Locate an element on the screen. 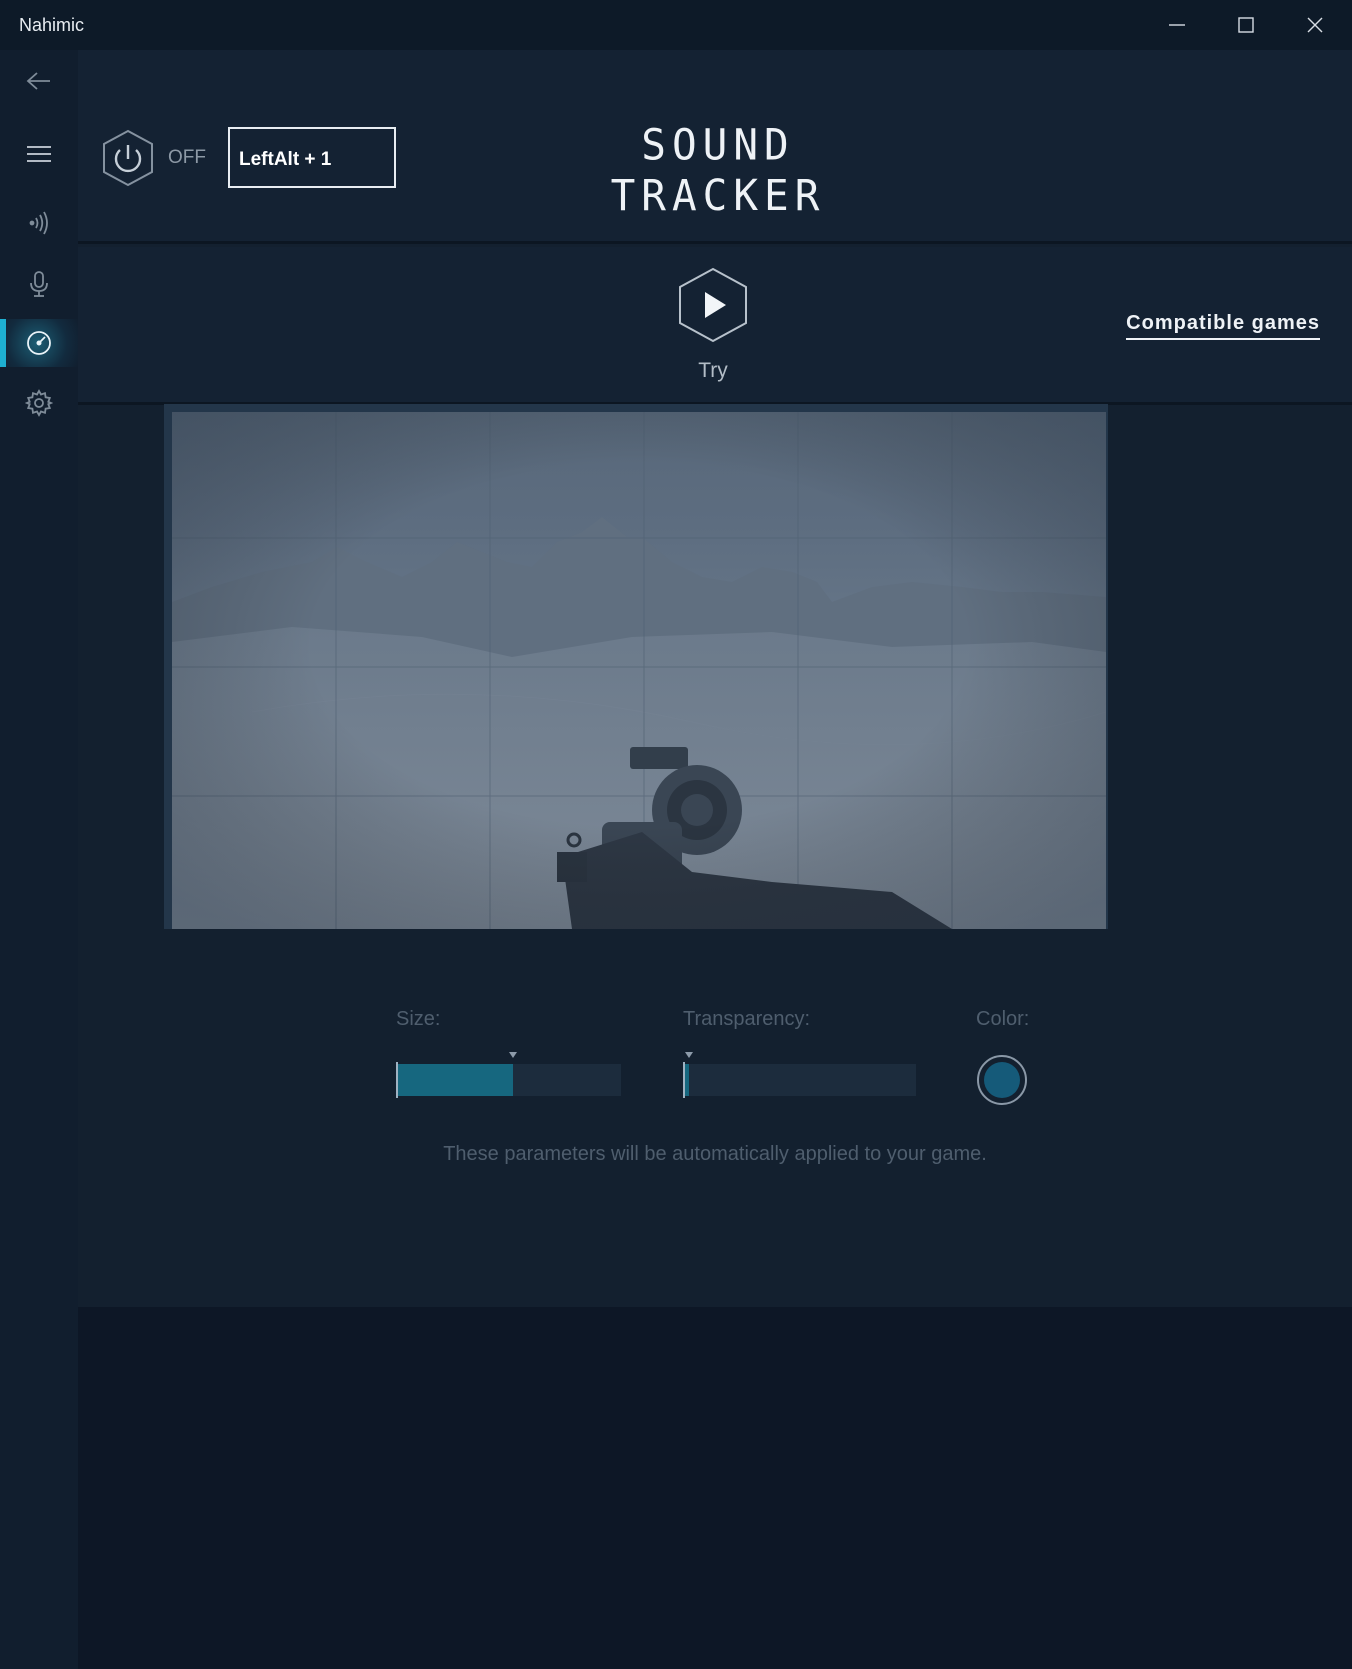 The image size is (1352, 1669). play-icon is located at coordinates (713, 305).